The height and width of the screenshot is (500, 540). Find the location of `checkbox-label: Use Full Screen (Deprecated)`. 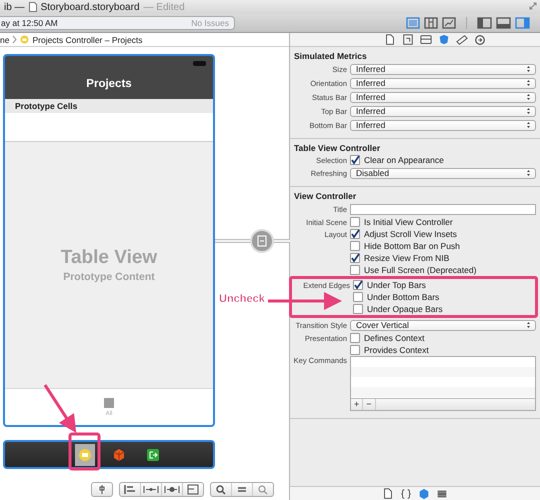

checkbox-label: Use Full Screen (Deprecated) is located at coordinates (420, 270).